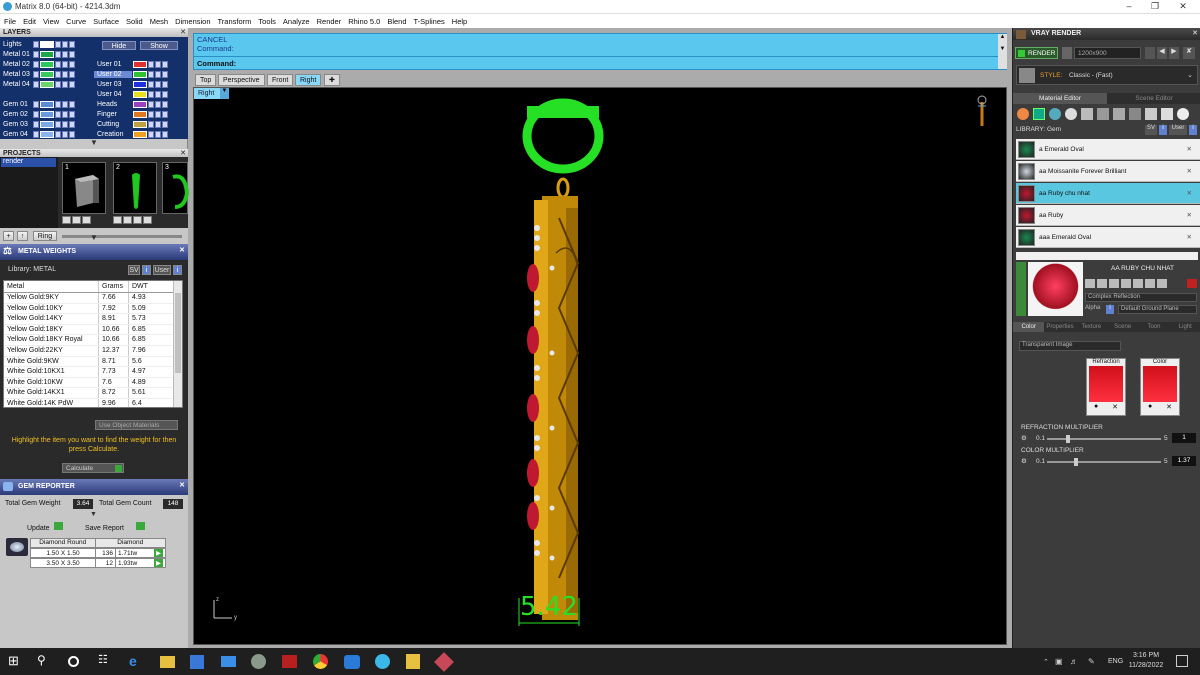  What do you see at coordinates (1150, 407) in the screenshot?
I see `palette-icon: ●` at bounding box center [1150, 407].